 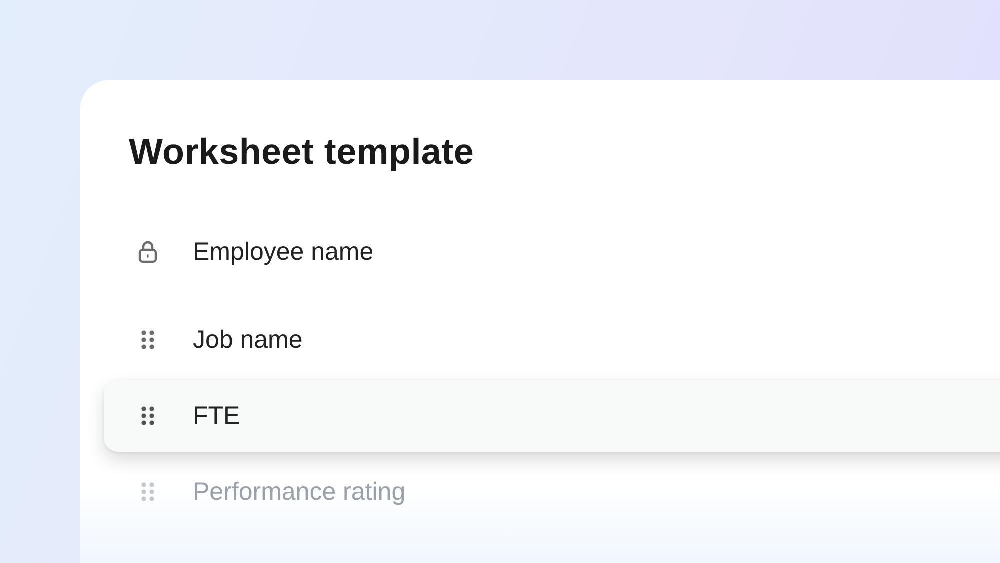 What do you see at coordinates (302, 152) in the screenshot?
I see `card-title: Worksheet template` at bounding box center [302, 152].